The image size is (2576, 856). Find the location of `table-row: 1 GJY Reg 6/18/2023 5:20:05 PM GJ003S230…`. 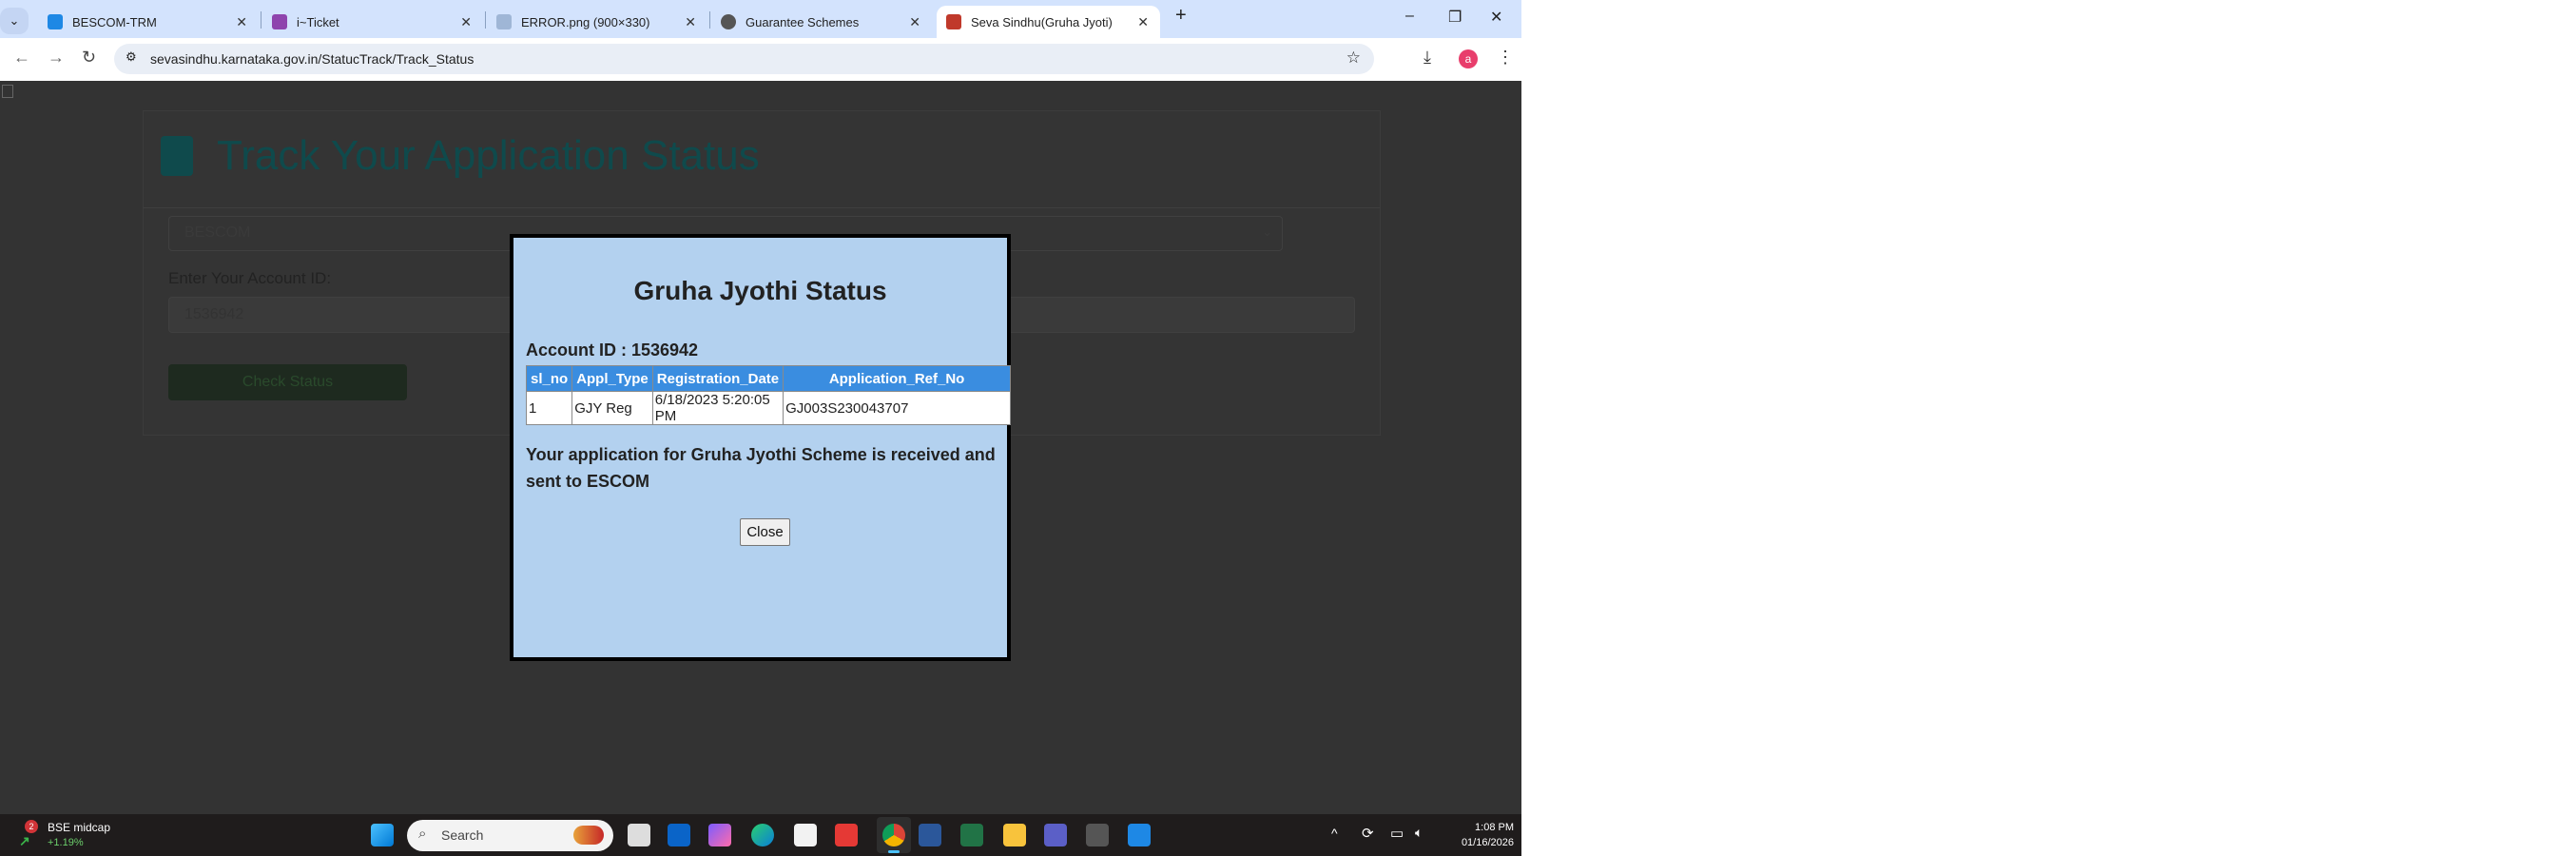

table-row: 1 GJY Reg 6/18/2023 5:20:05 PM GJ003S230… is located at coordinates (768, 408).